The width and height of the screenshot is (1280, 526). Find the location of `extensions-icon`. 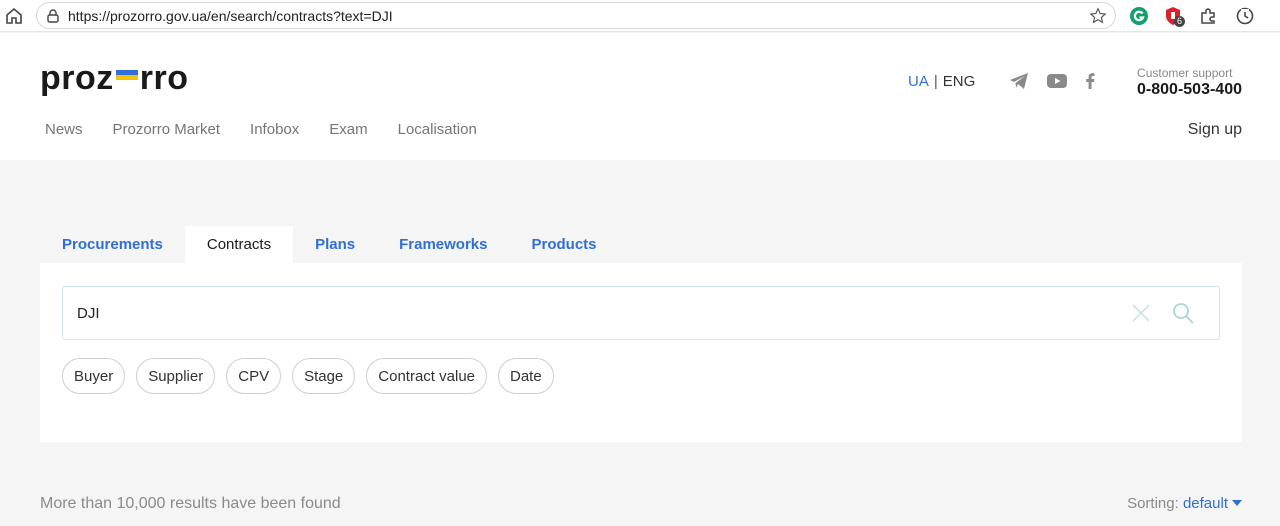

extensions-icon is located at coordinates (1208, 16).